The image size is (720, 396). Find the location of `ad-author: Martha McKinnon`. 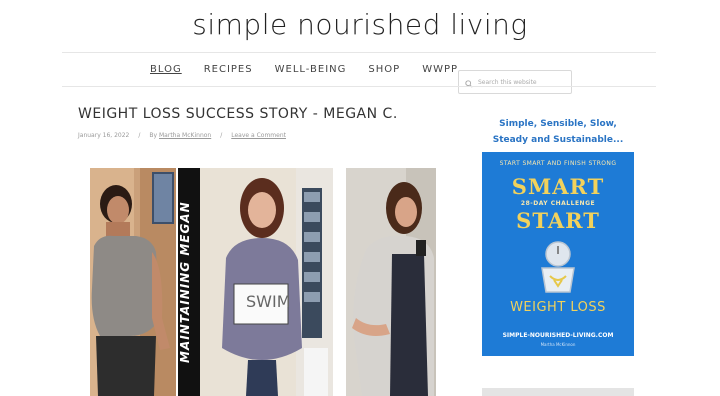

ad-author: Martha McKinnon is located at coordinates (558, 344).